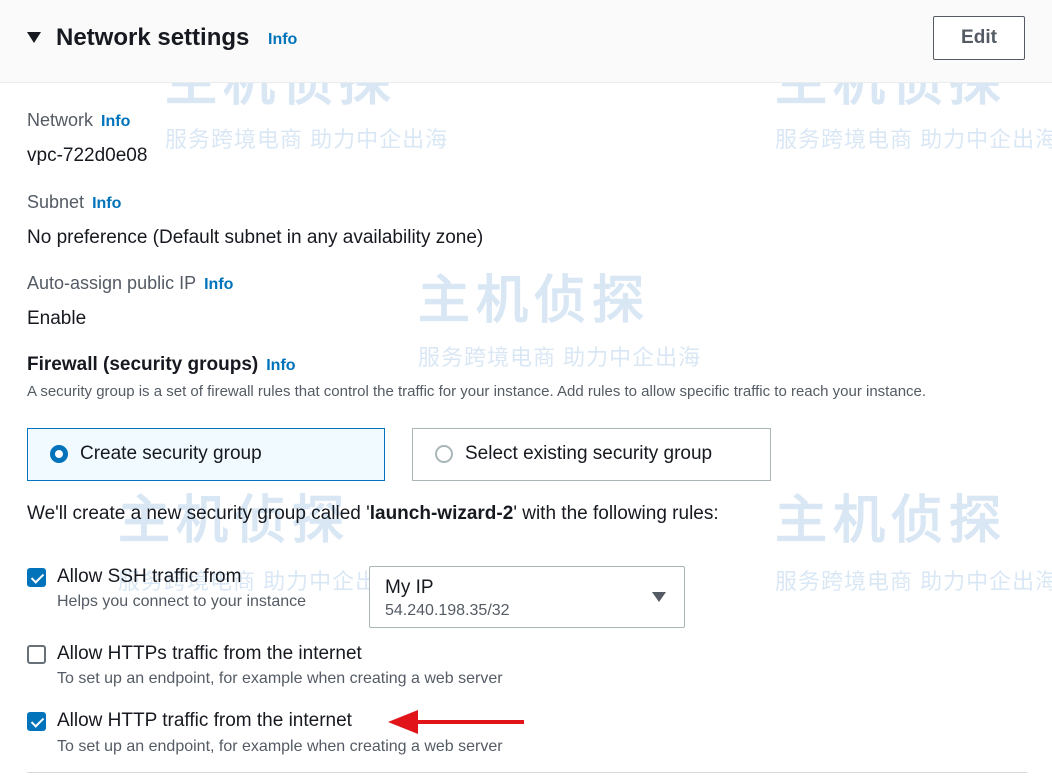 The height and width of the screenshot is (776, 1052). What do you see at coordinates (171, 453) in the screenshot?
I see `radio-label: Create security group` at bounding box center [171, 453].